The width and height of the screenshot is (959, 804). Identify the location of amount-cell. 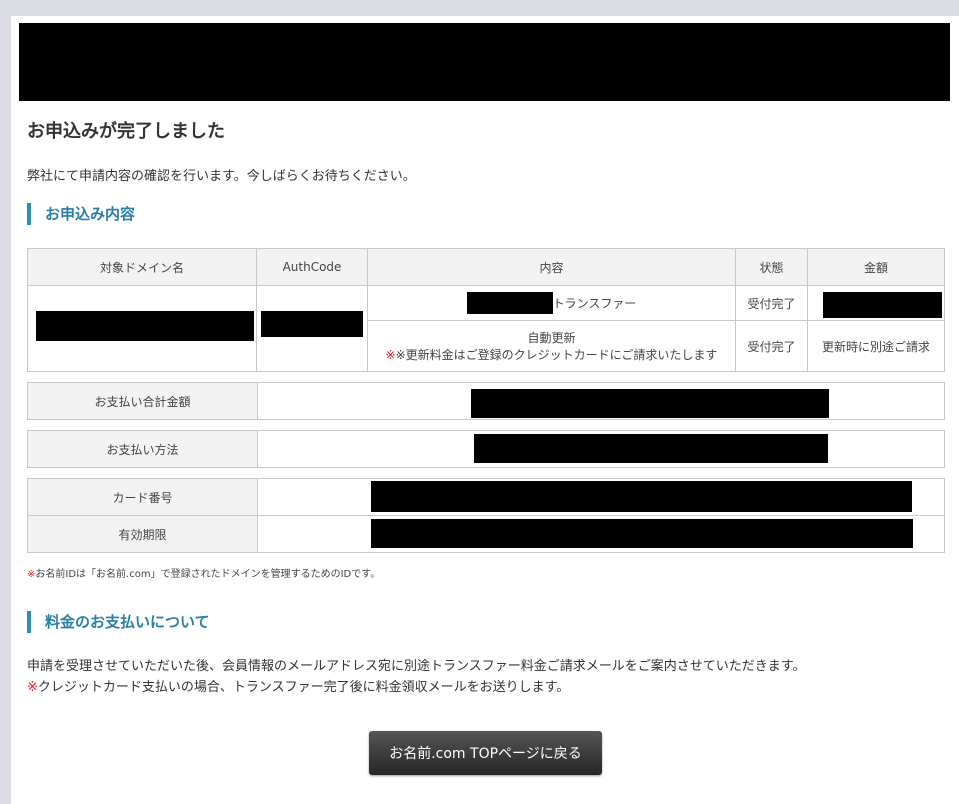
(876, 303).